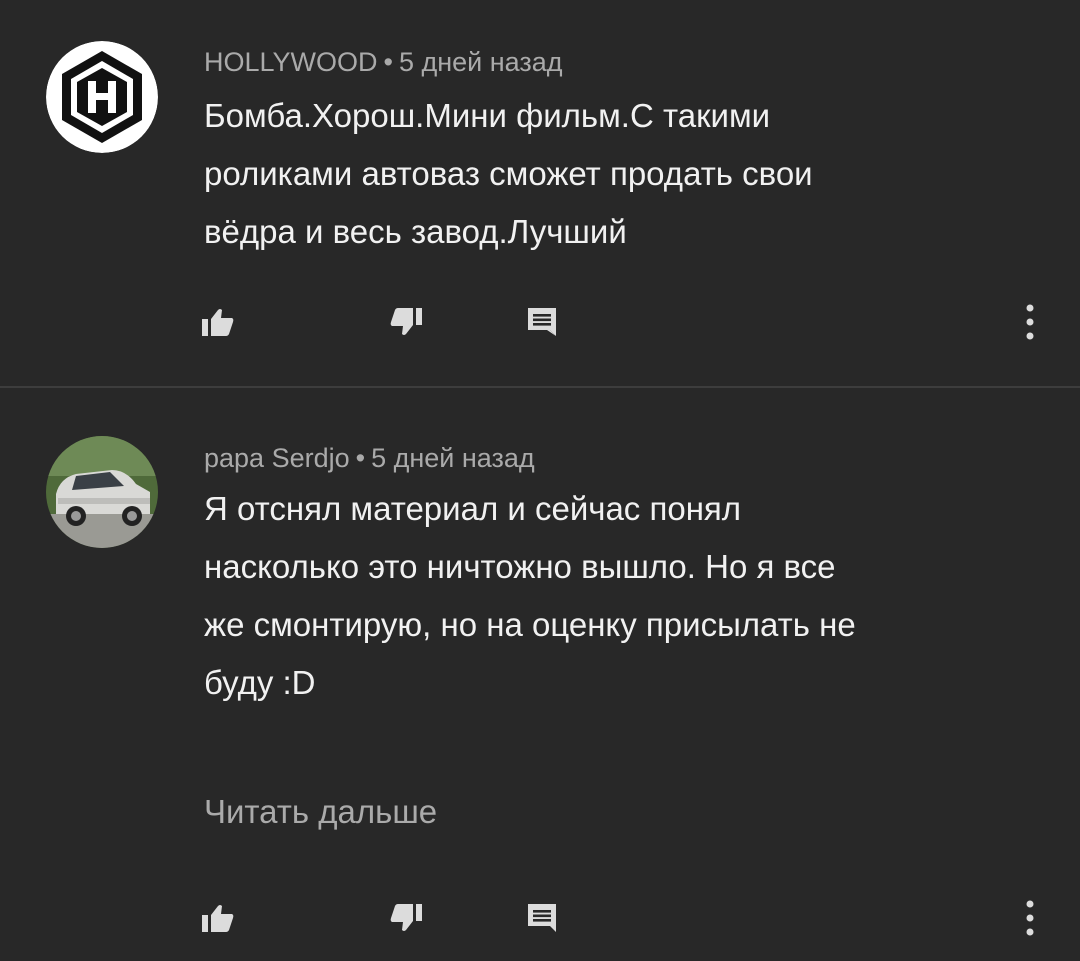 The height and width of the screenshot is (961, 1080). I want to click on hollywood-logo-icon, so click(102, 97).